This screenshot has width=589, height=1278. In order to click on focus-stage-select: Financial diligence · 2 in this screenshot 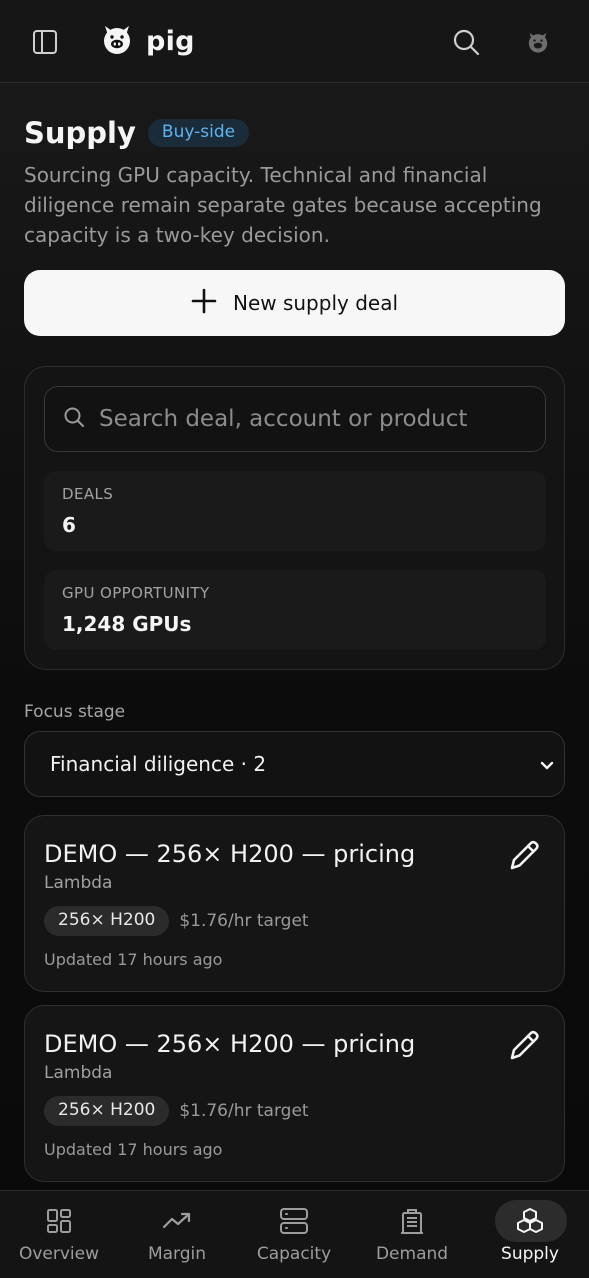, I will do `click(294, 764)`.